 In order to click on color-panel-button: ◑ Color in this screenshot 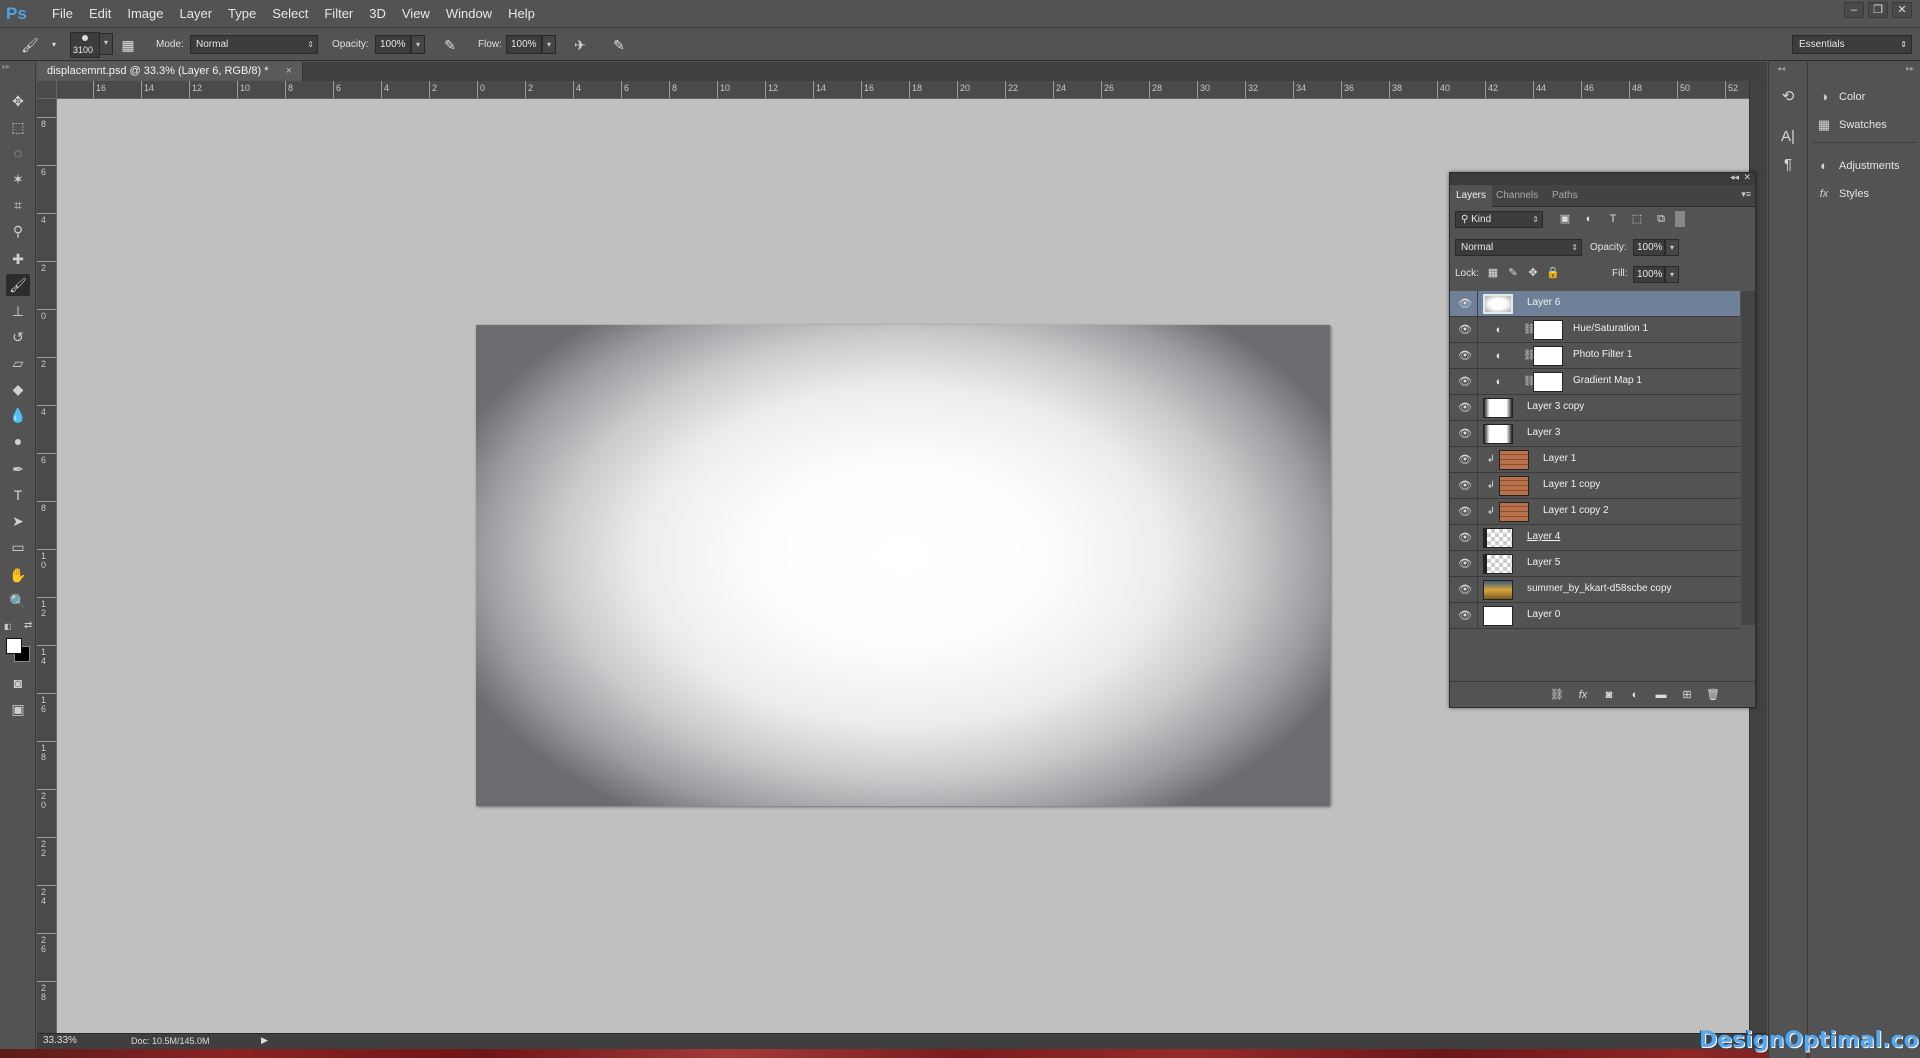, I will do `click(1865, 97)`.